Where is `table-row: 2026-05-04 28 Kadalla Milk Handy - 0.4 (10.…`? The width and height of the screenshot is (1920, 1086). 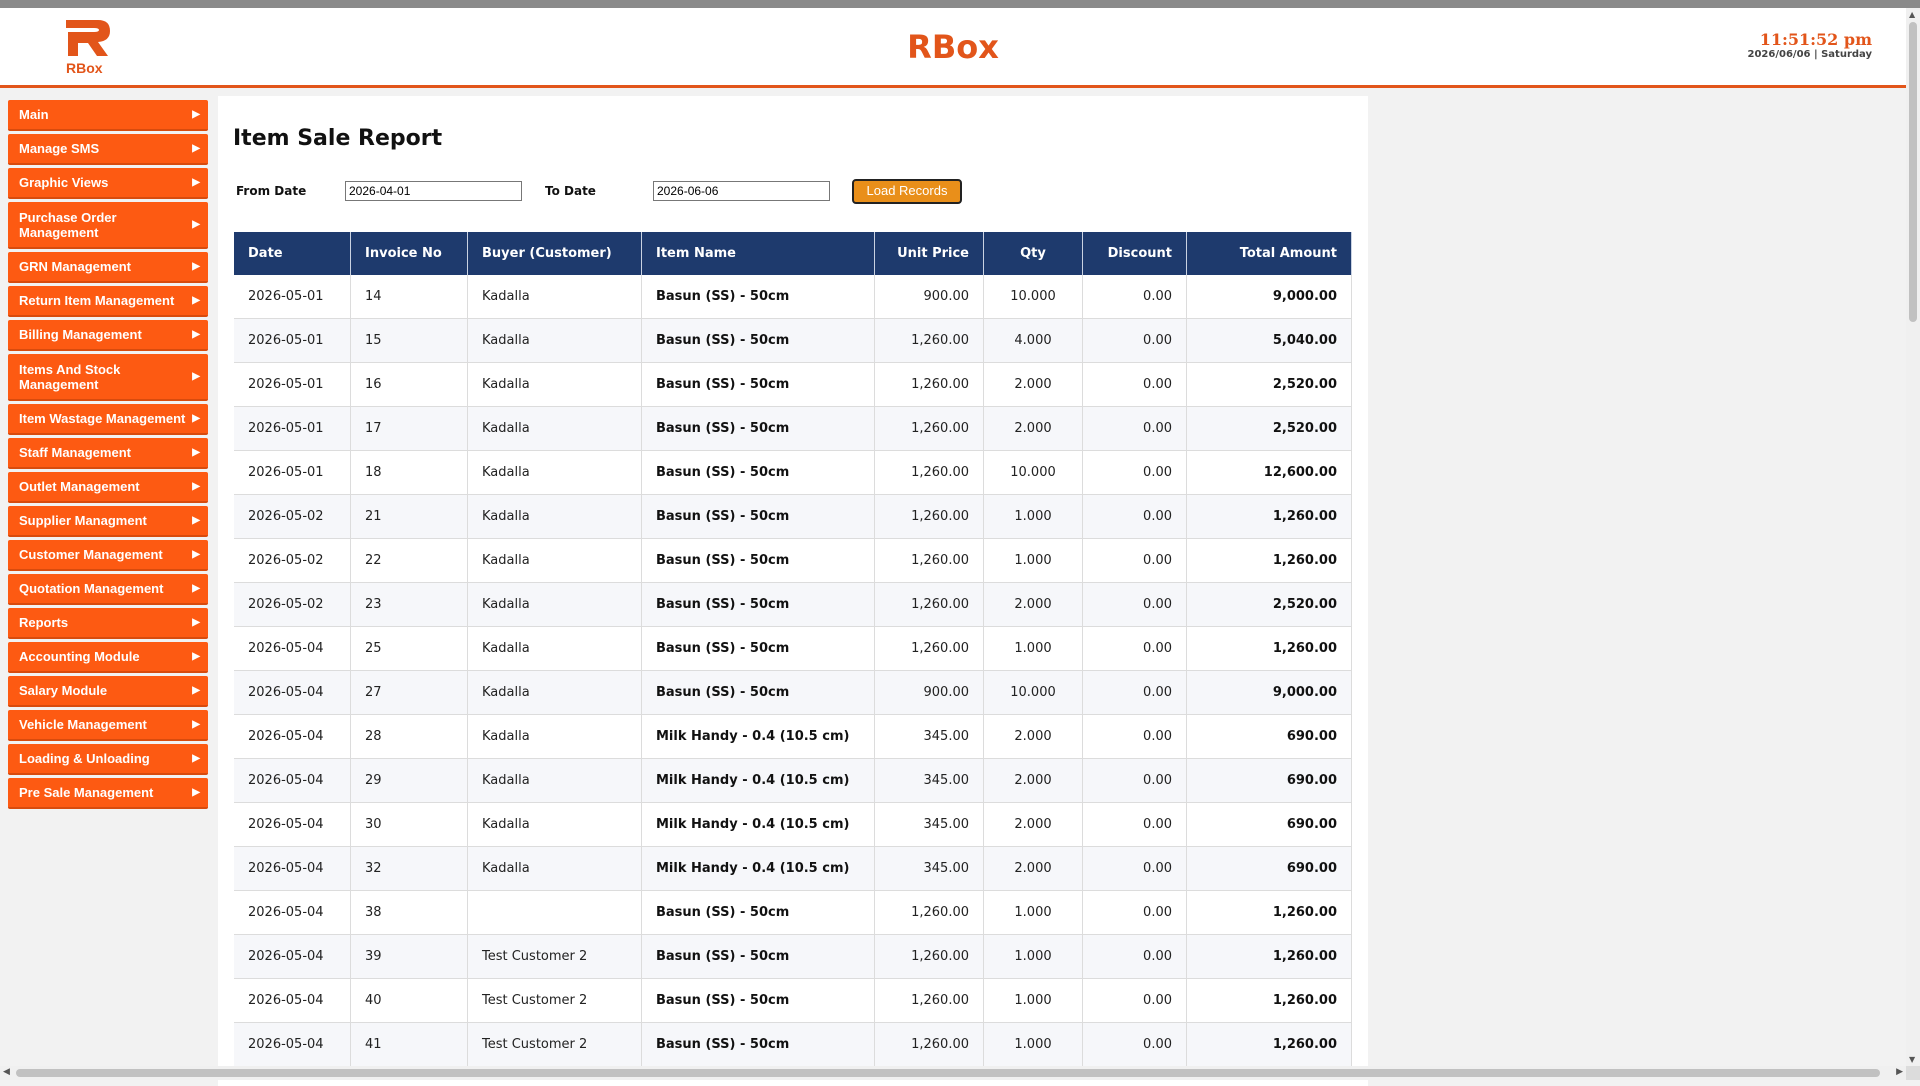 table-row: 2026-05-04 28 Kadalla Milk Handy - 0.4 (10.… is located at coordinates (793, 736).